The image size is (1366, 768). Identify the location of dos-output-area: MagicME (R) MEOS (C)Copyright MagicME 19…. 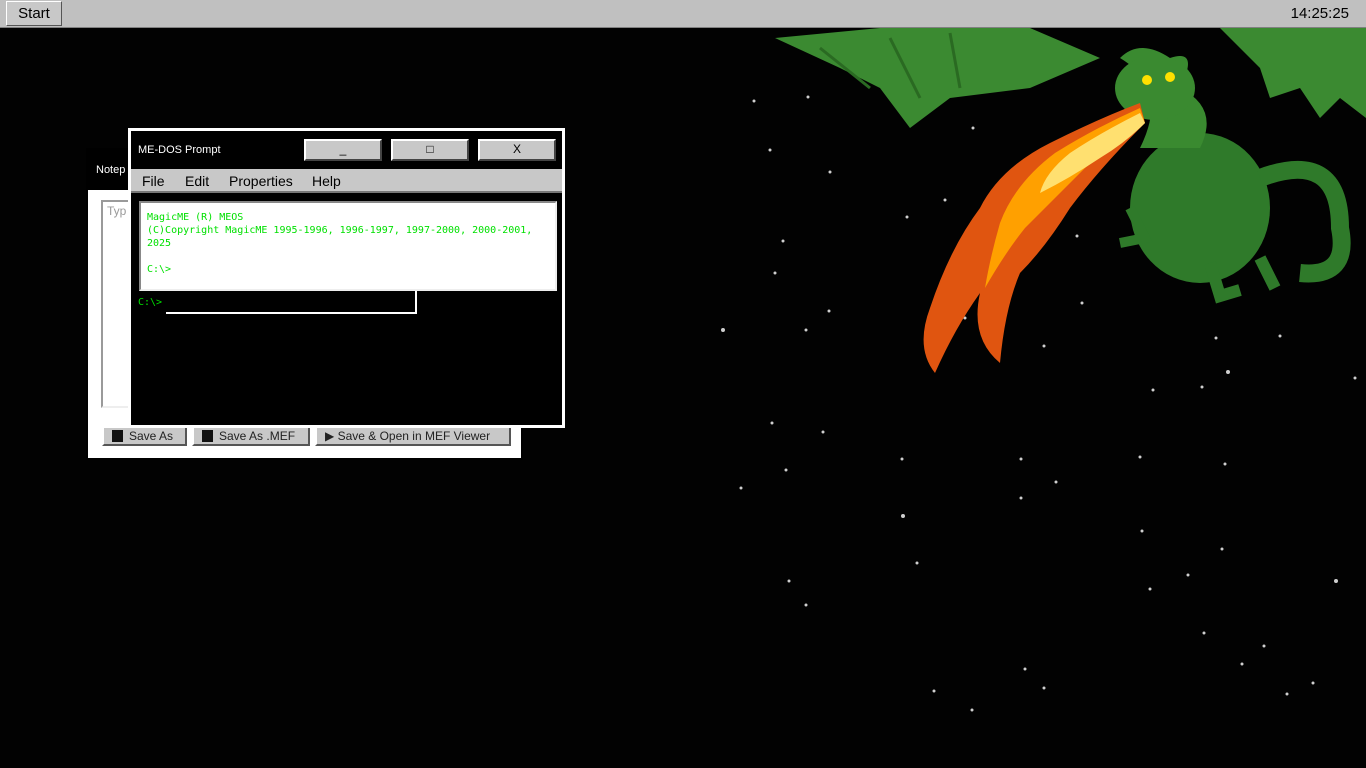
(348, 246).